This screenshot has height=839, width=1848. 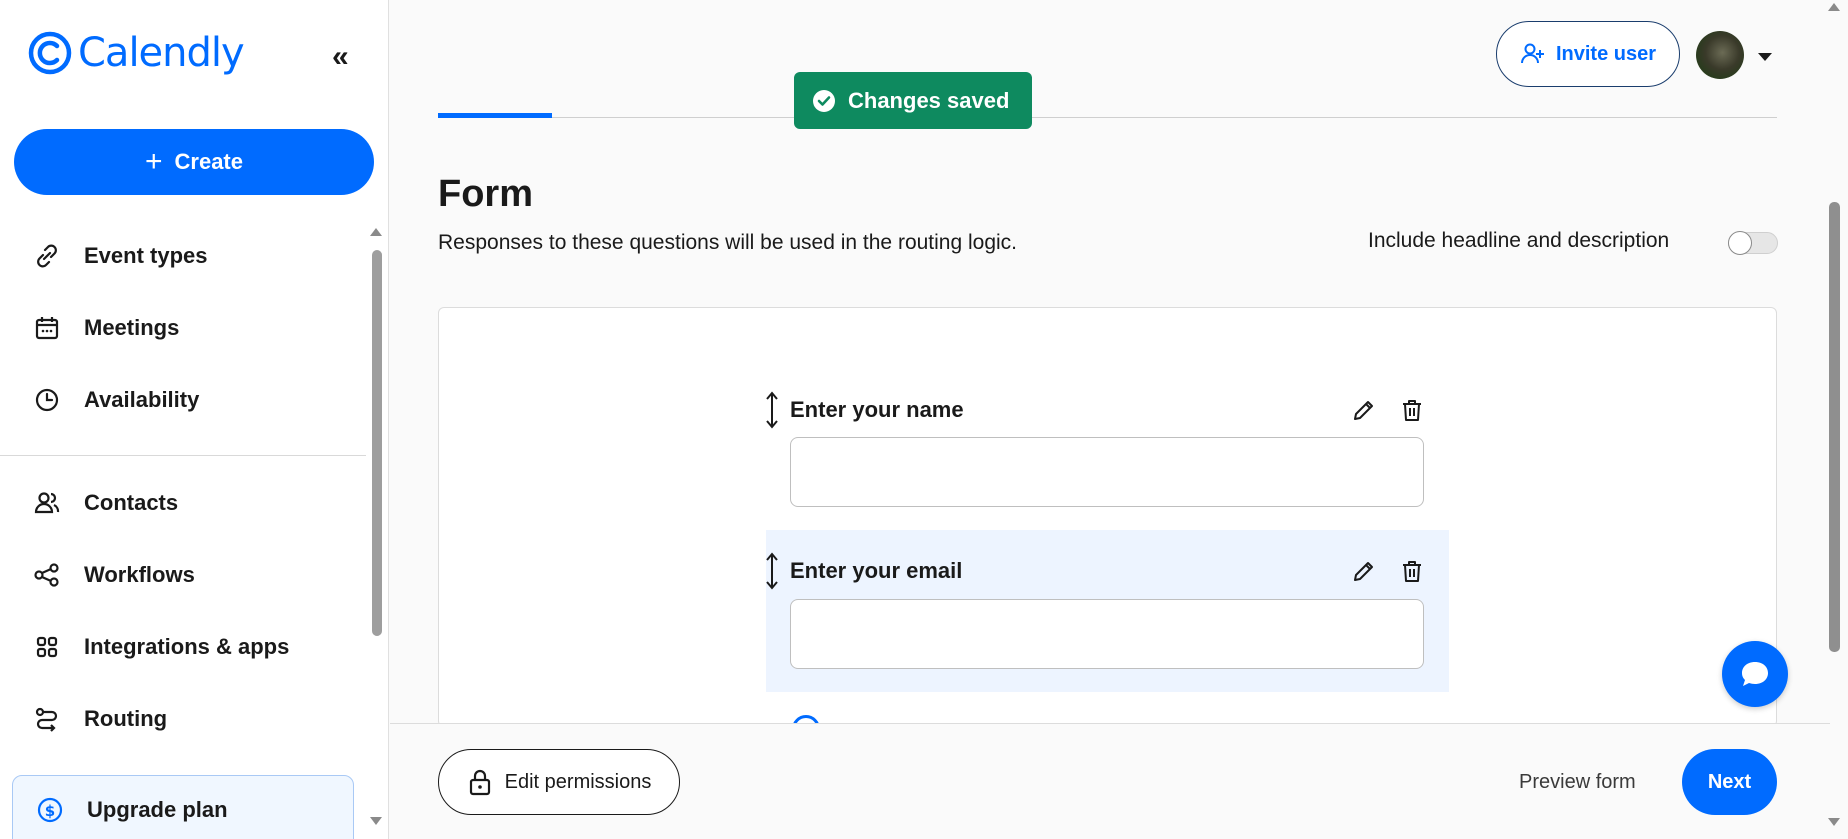 I want to click on next-button: Next, so click(x=1729, y=782).